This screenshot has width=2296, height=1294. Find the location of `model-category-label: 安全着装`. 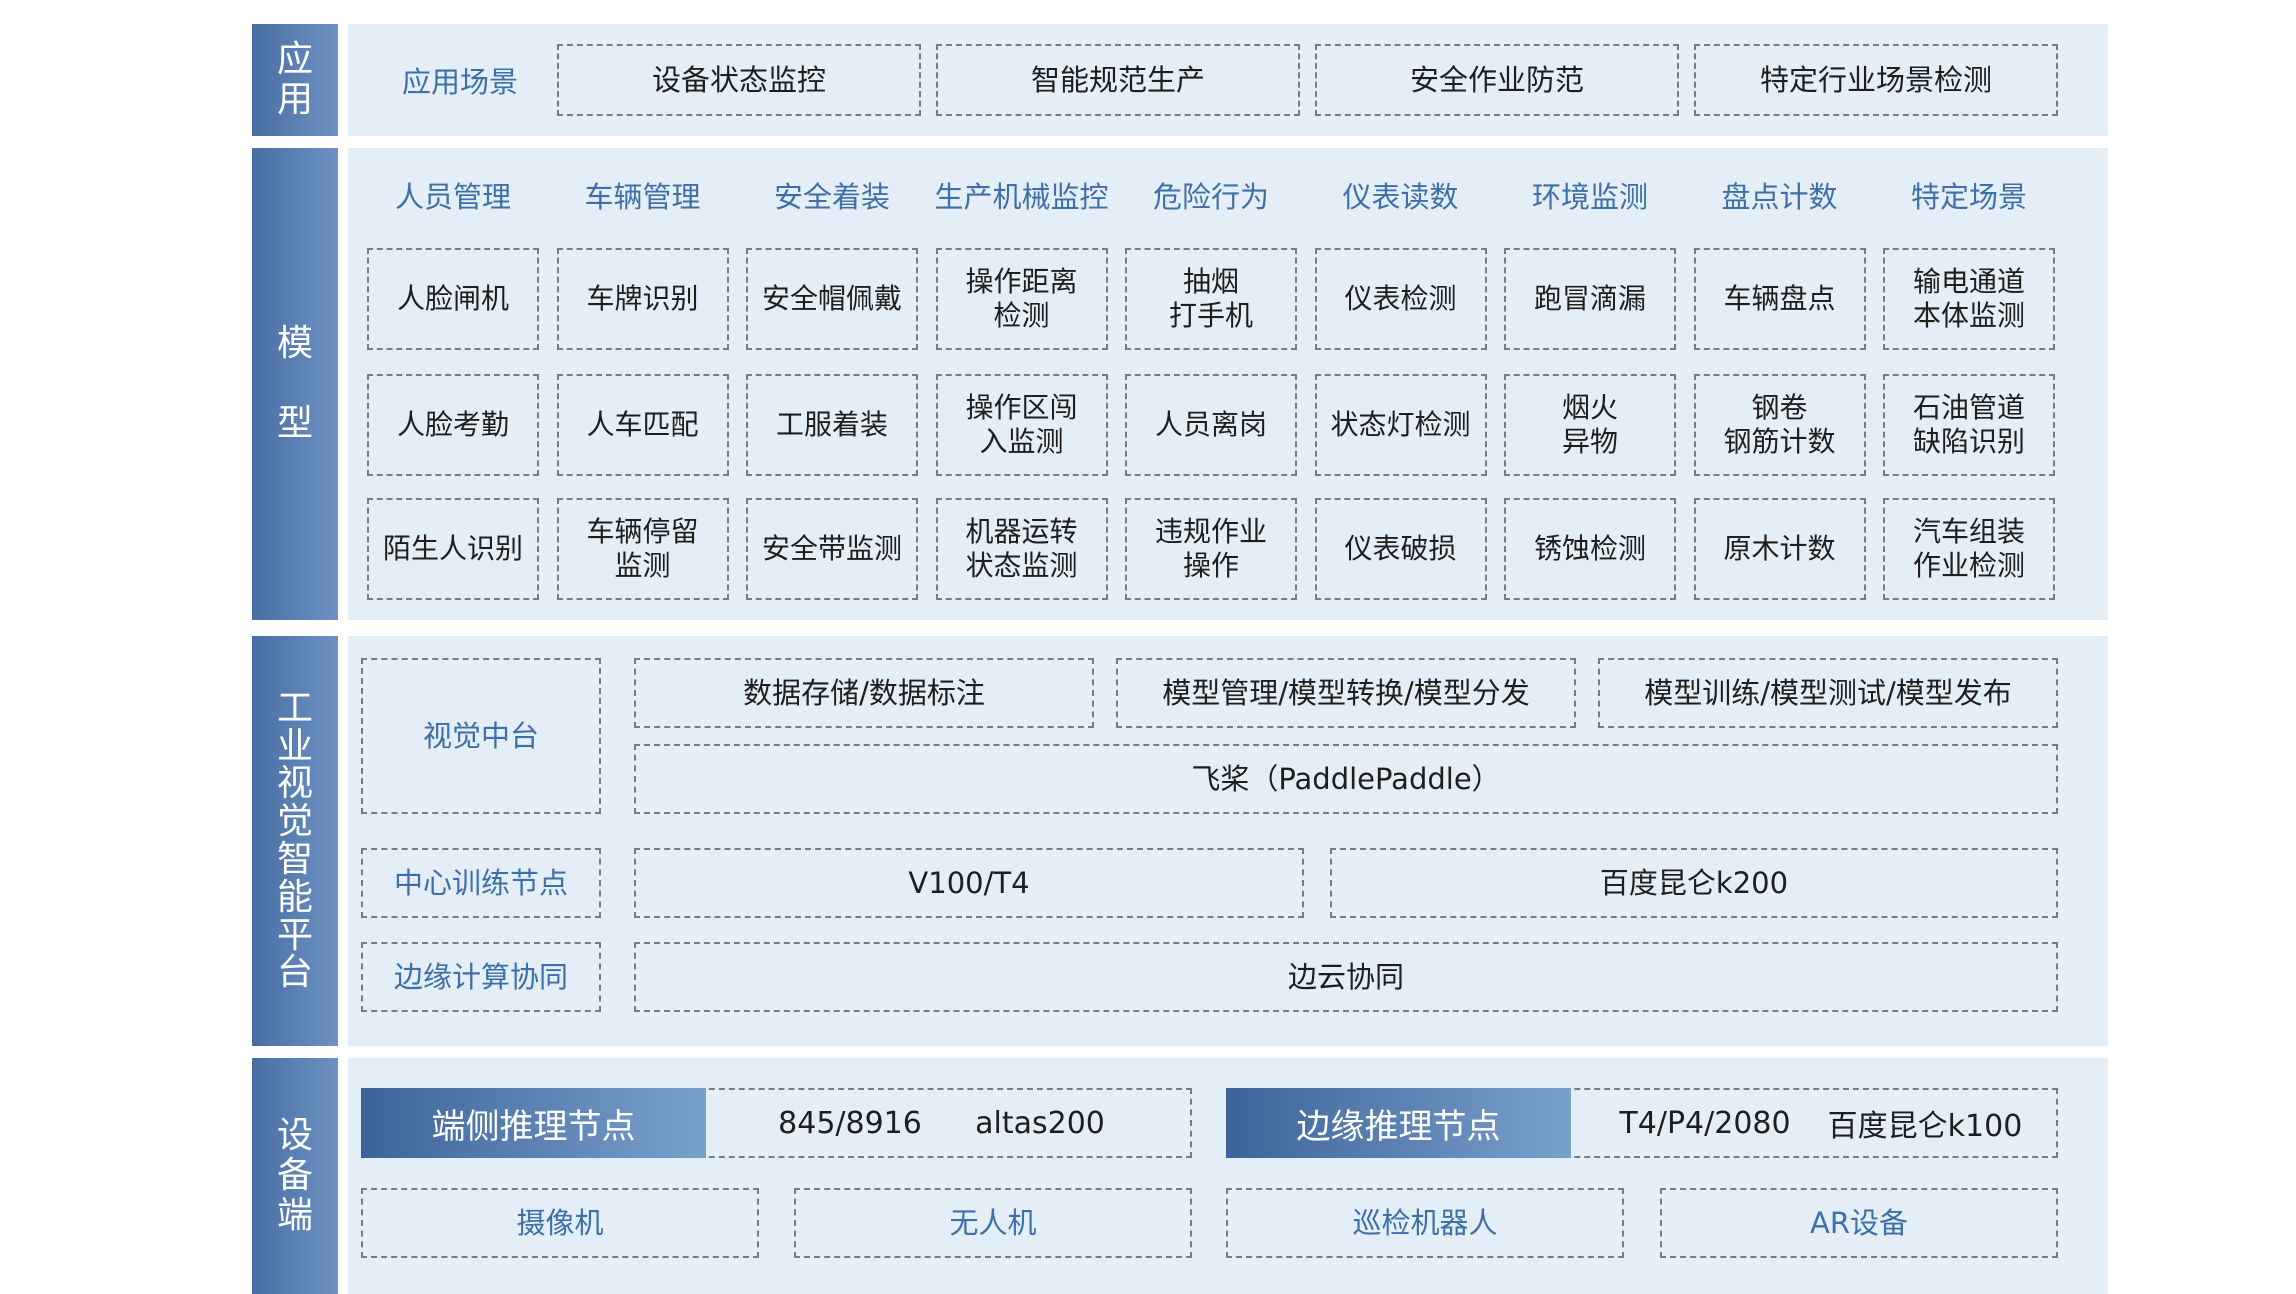

model-category-label: 安全着装 is located at coordinates (831, 197).